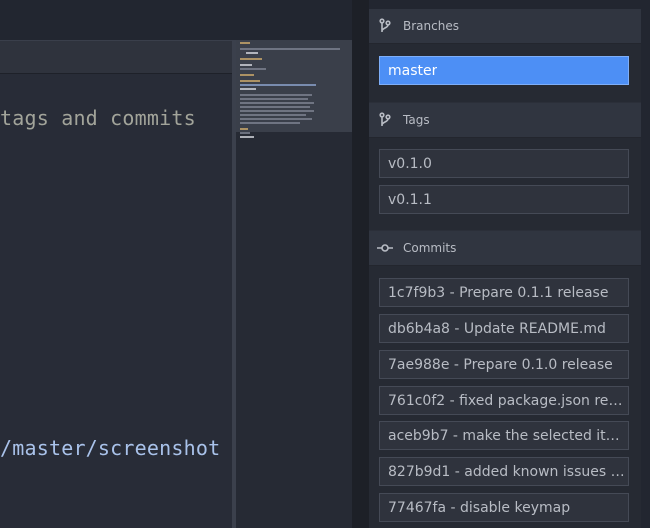 This screenshot has width=650, height=528. Describe the element at coordinates (413, 70) in the screenshot. I see `branch-label: master` at that location.